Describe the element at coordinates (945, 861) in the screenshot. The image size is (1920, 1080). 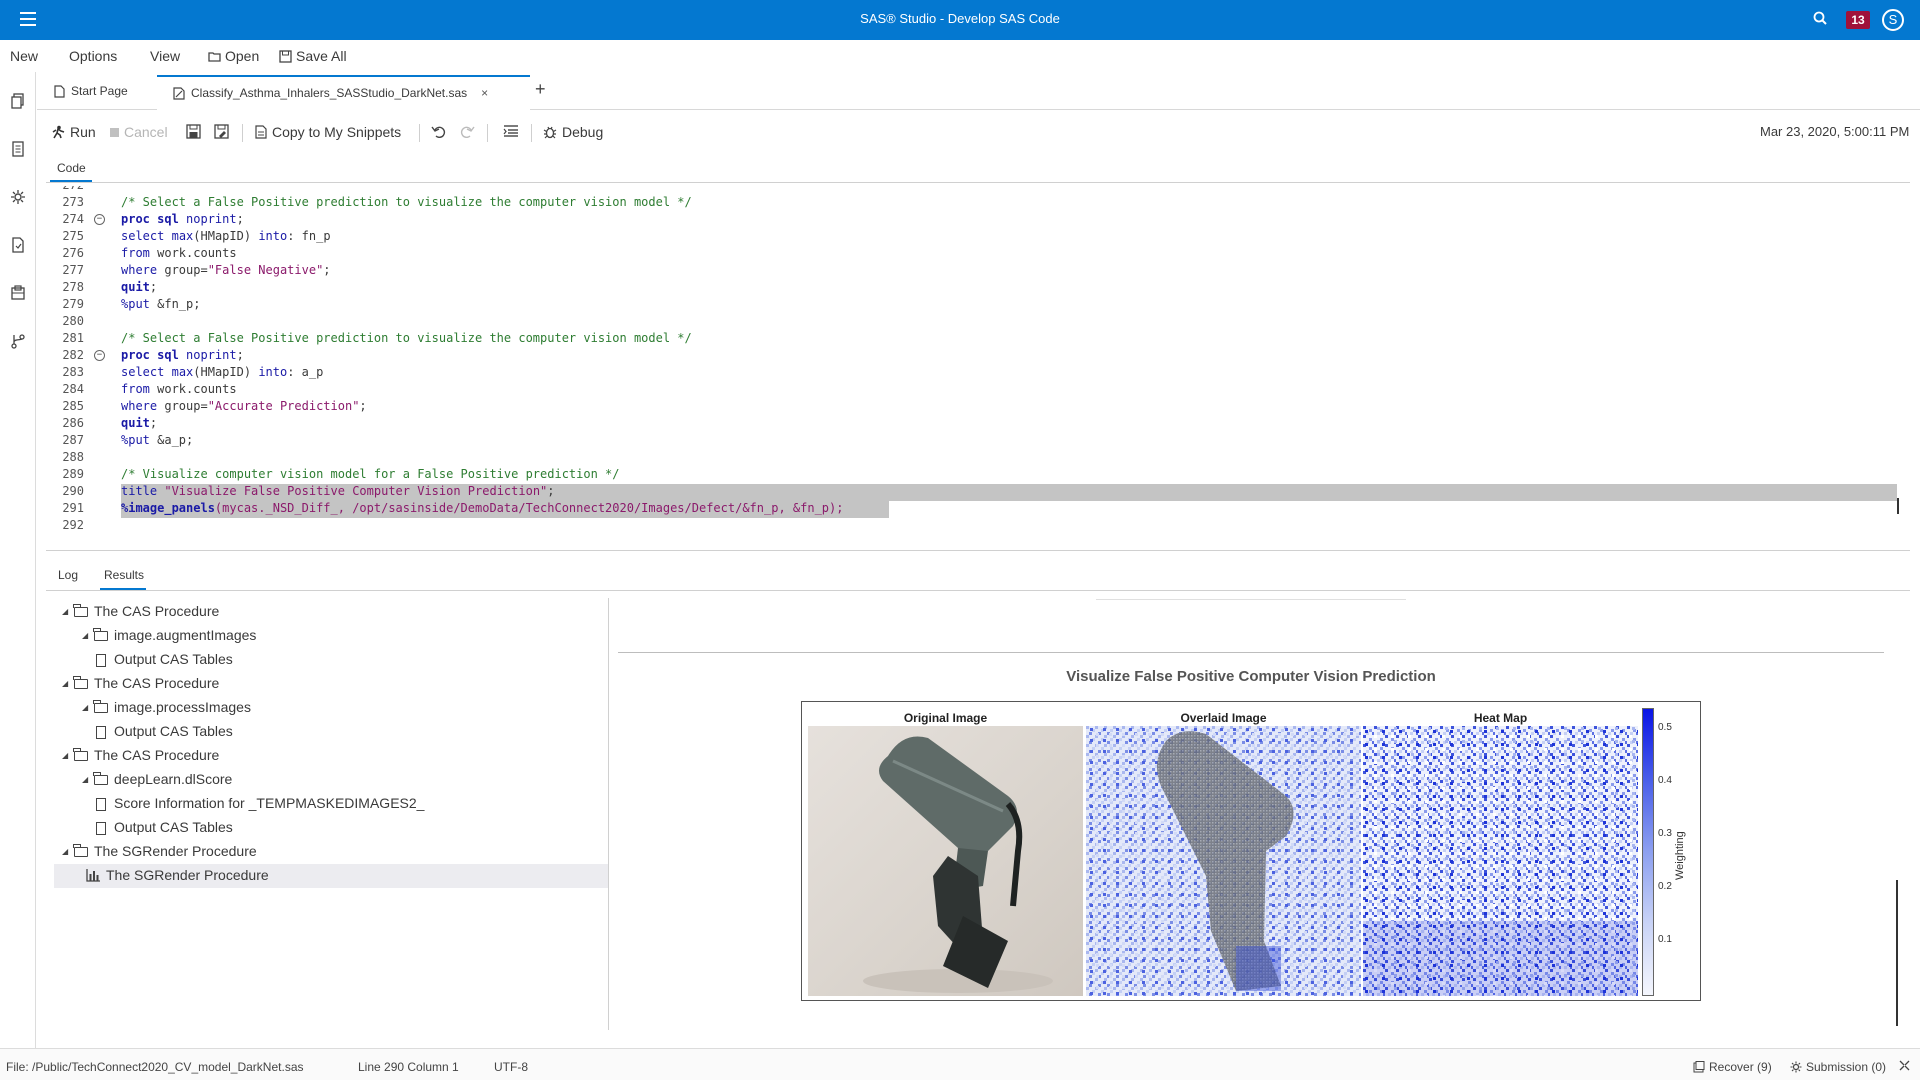
I see `original-image-panel` at that location.